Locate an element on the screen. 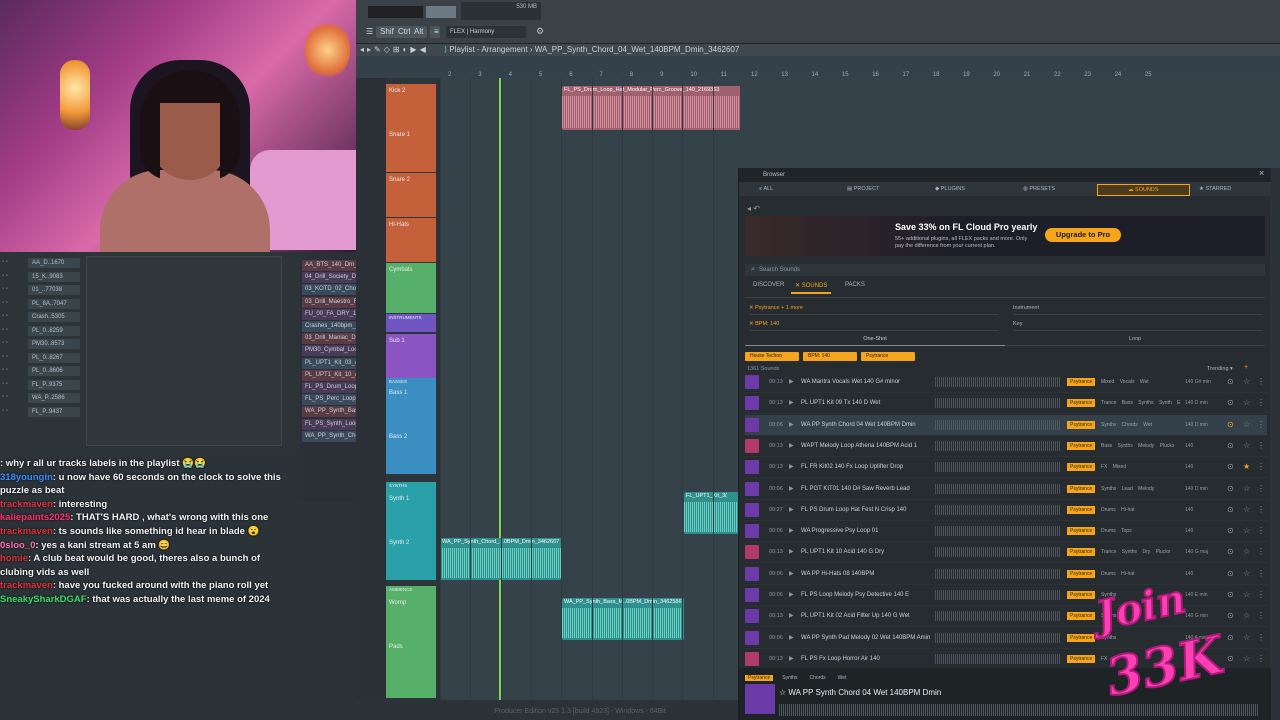  sound-name: PL UPT1 Kit 10 Acid 140 G Dry is located at coordinates (842, 552).